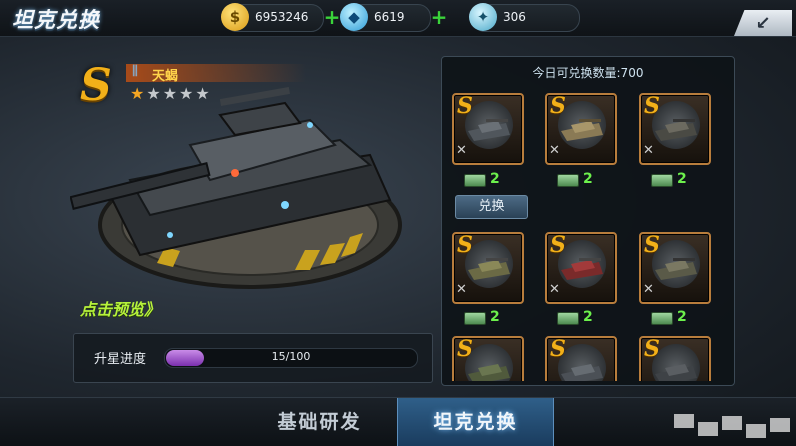 This screenshot has width=796, height=446. Describe the element at coordinates (734, 428) in the screenshot. I see `watermark-blocks` at that location.